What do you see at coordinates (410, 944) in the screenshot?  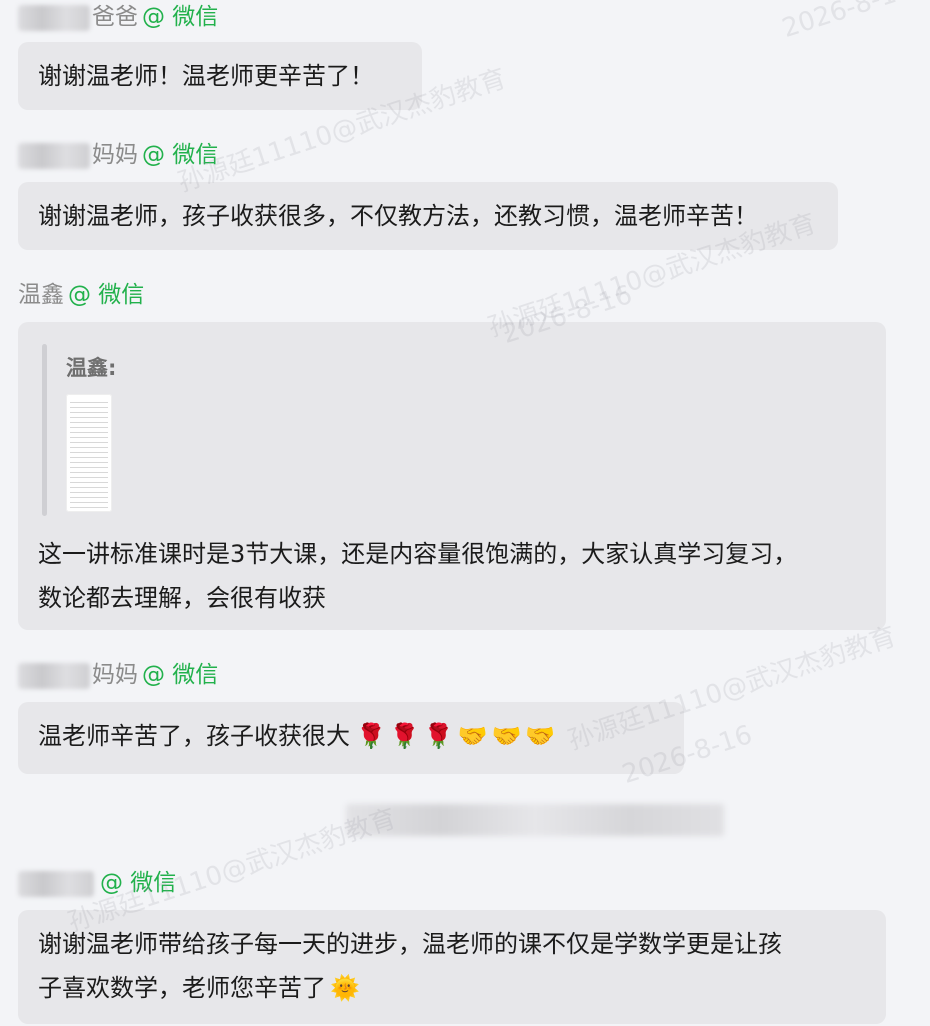 I see `message-text: 谢谢温老师带给孩子每一天的进步，温老师的课不仅是学数学更是让孩` at bounding box center [410, 944].